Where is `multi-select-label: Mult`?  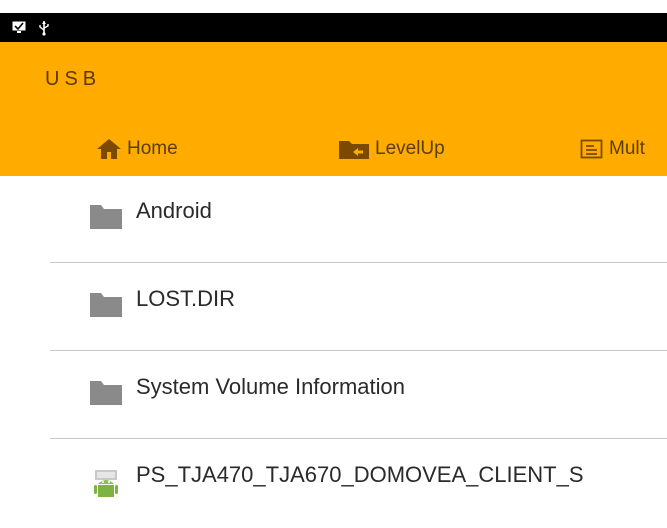 multi-select-label: Mult is located at coordinates (627, 148).